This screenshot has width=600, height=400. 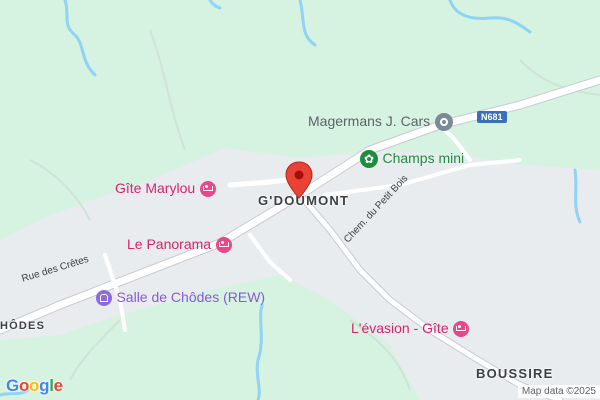 What do you see at coordinates (44, 385) in the screenshot?
I see `logo-letter: g` at bounding box center [44, 385].